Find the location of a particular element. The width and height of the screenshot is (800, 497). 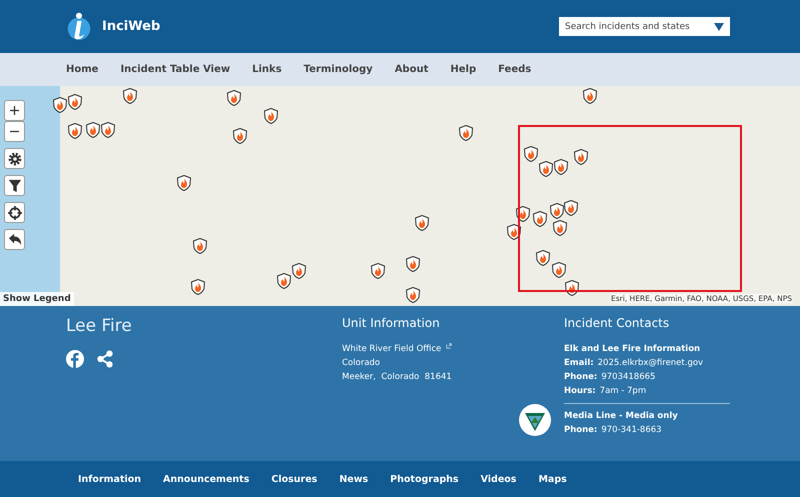

dropdown-caret-icon is located at coordinates (719, 27).